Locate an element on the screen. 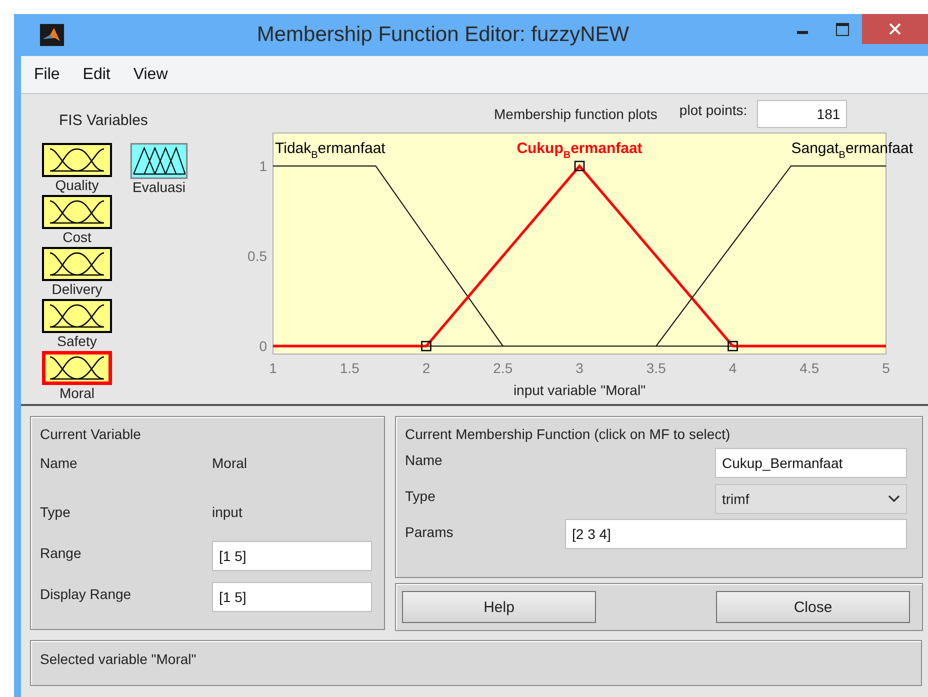 This screenshot has height=697, width=928. axis-tick-label: 5 is located at coordinates (886, 368).